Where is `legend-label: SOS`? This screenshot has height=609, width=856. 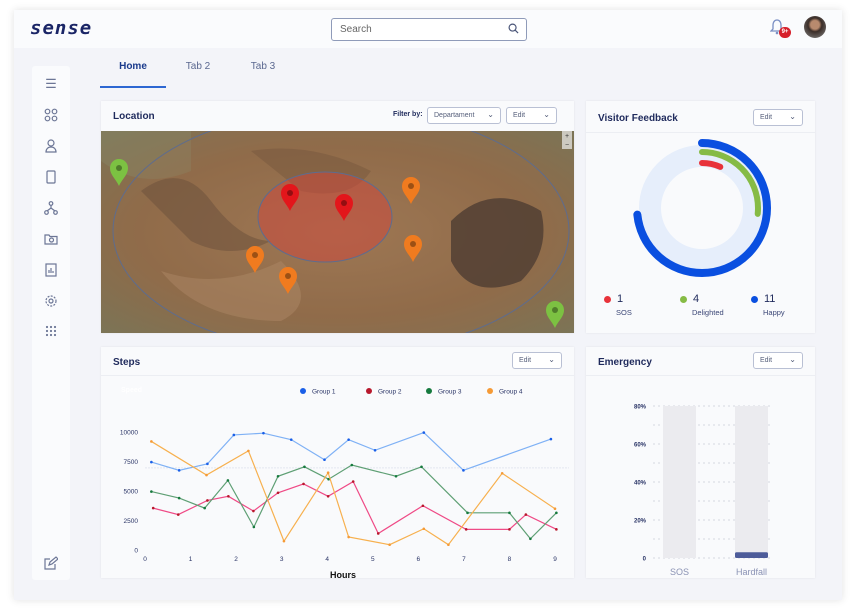 legend-label: SOS is located at coordinates (624, 312).